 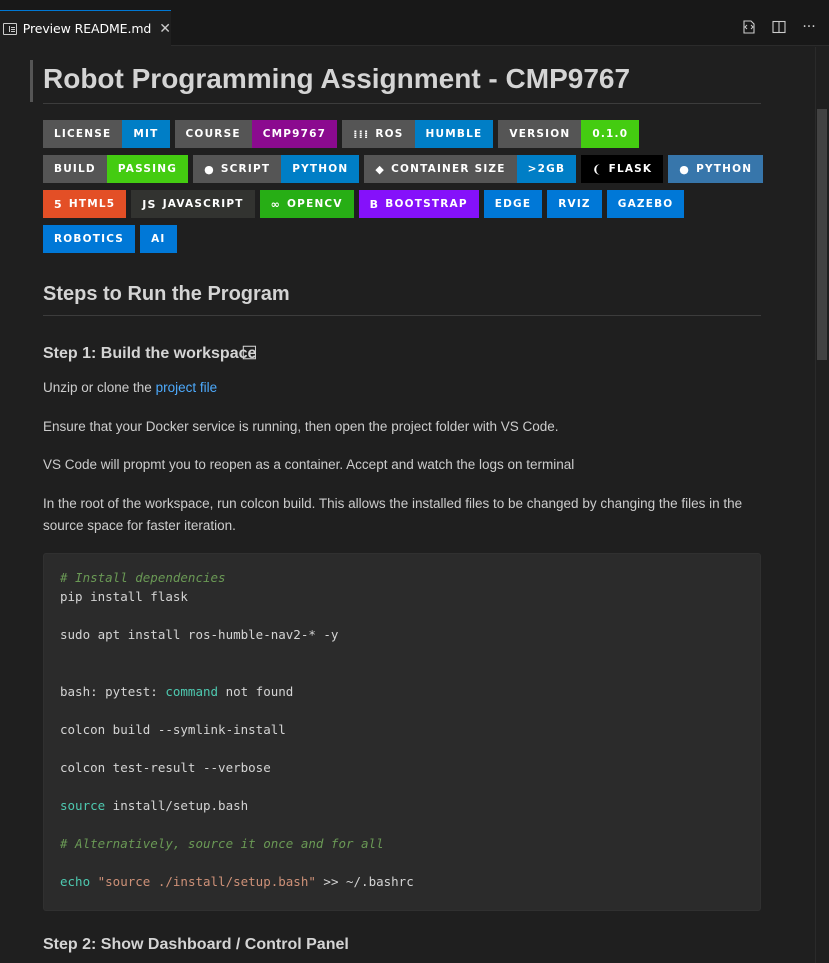 What do you see at coordinates (378, 134) in the screenshot?
I see `badge-label: ⁞⁞⁞ ROS` at bounding box center [378, 134].